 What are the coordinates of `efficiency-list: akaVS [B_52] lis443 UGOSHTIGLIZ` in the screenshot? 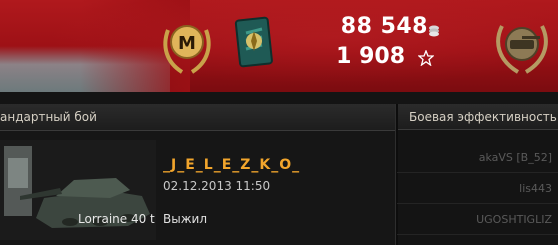 It's located at (477, 188).